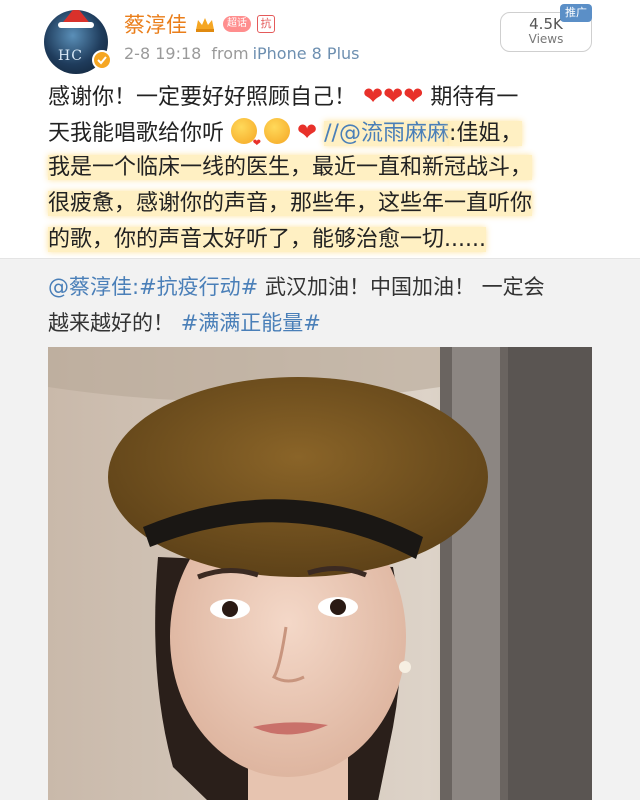 This screenshot has height=800, width=640. I want to click on post-text-segment: 感谢你！一定要好好照顾自己！, so click(202, 97).